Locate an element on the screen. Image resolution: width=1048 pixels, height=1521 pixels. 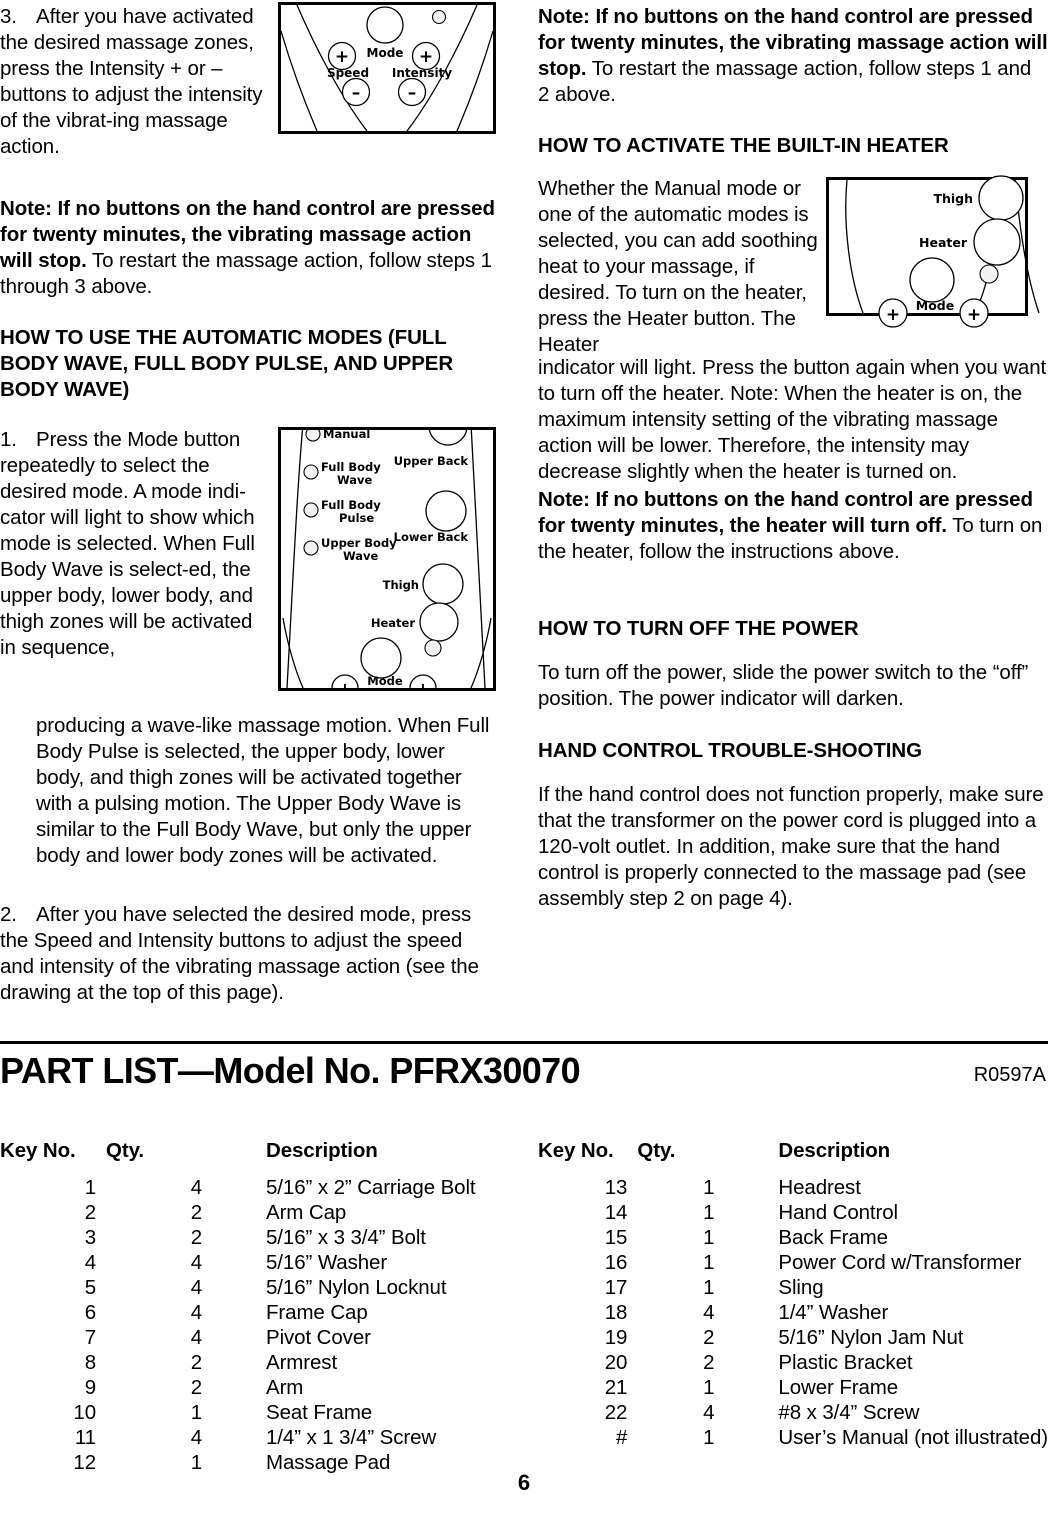
fig2-label-thigh: Thigh is located at coordinates (401, 585).